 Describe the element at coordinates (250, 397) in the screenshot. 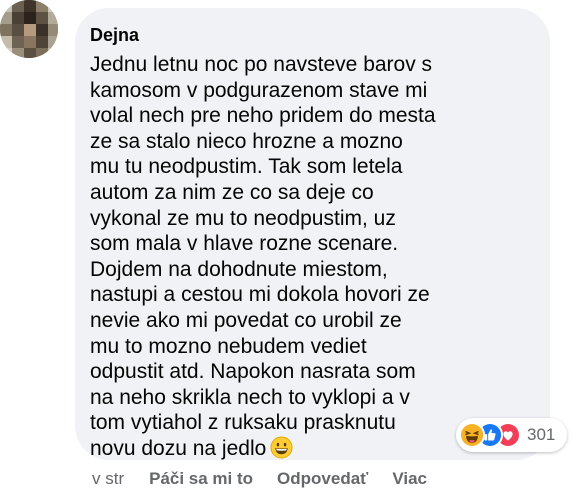

I see `comment-line: na neho skrikla nech to vyklopi a v` at that location.